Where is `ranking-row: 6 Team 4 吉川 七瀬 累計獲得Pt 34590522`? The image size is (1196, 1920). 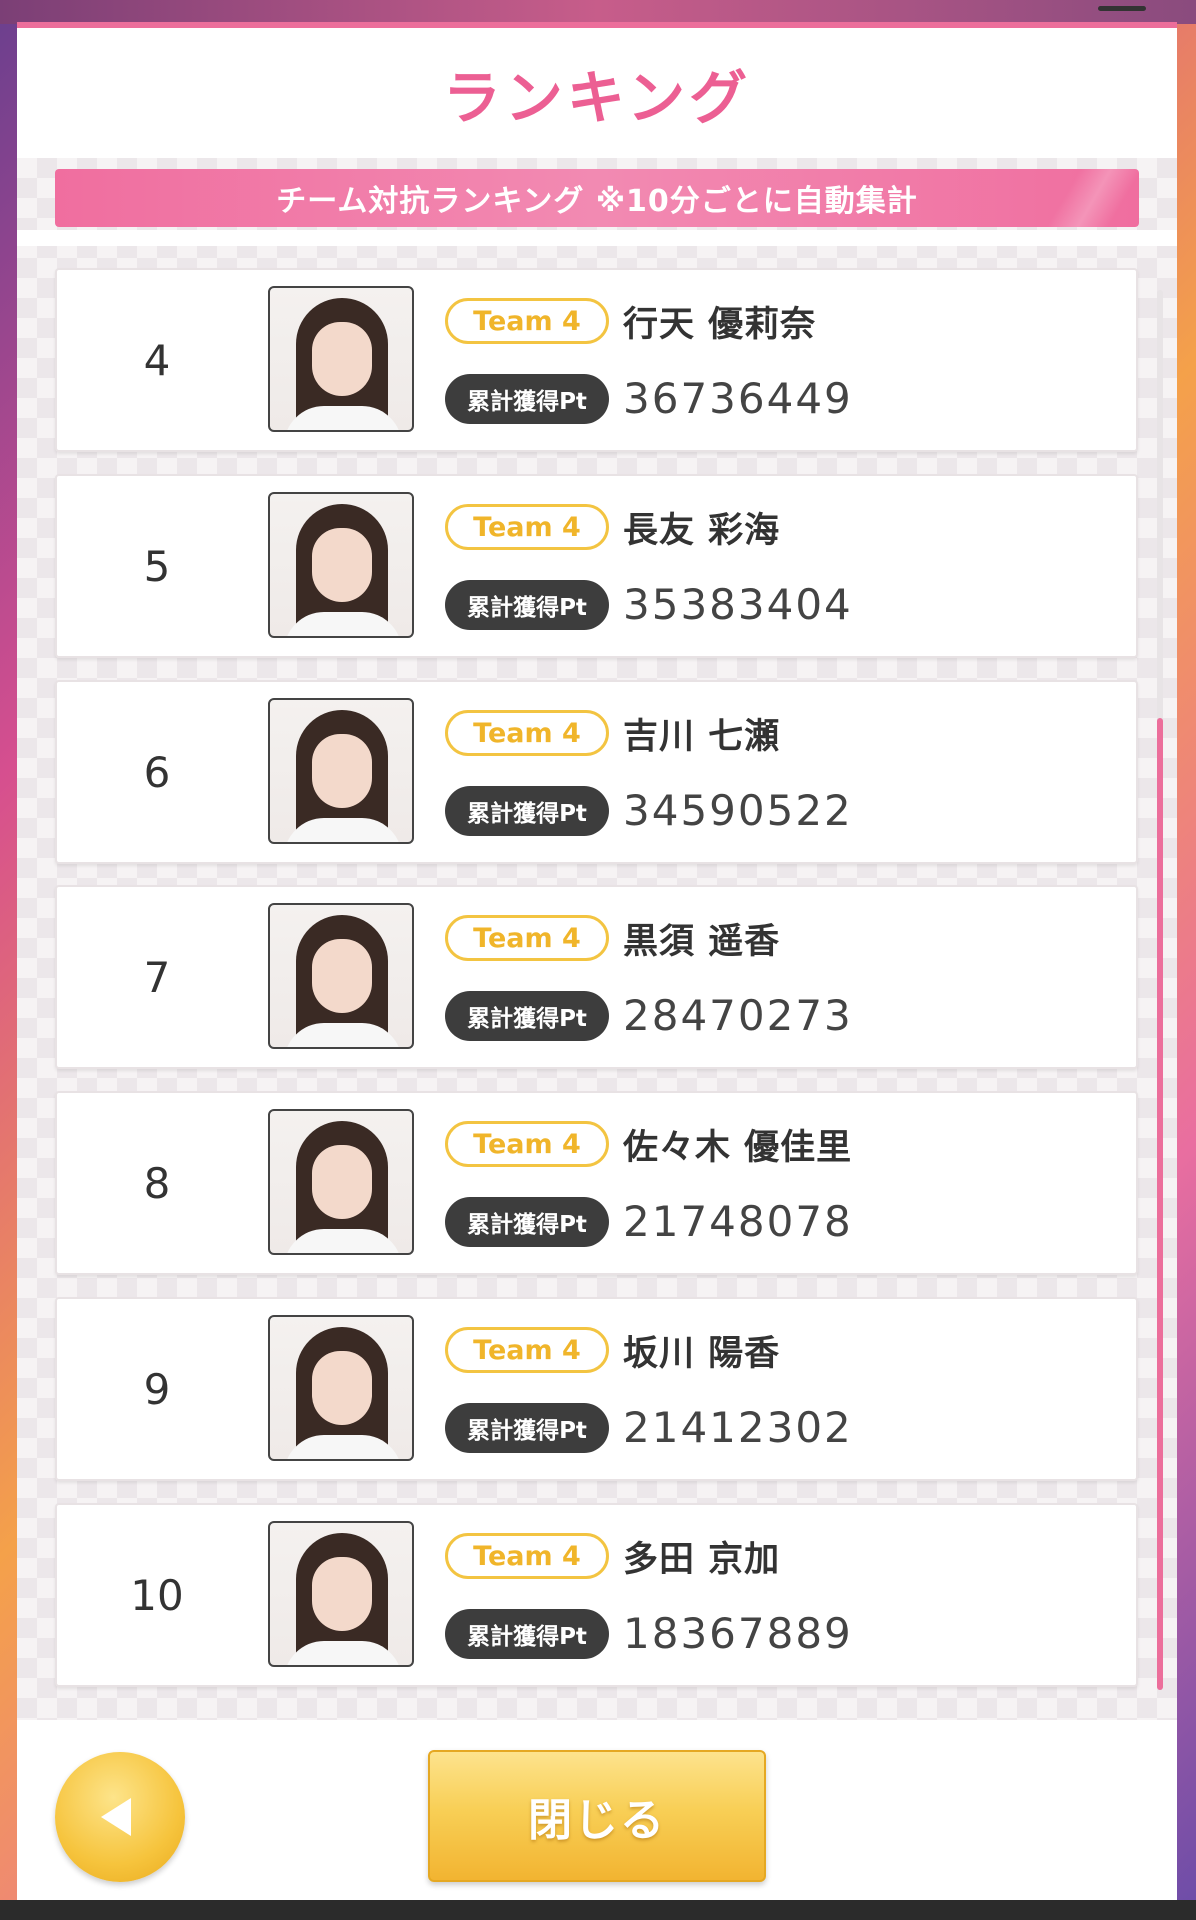
ranking-row: 6 Team 4 吉川 七瀬 累計獲得Pt 34590522 is located at coordinates (596, 772).